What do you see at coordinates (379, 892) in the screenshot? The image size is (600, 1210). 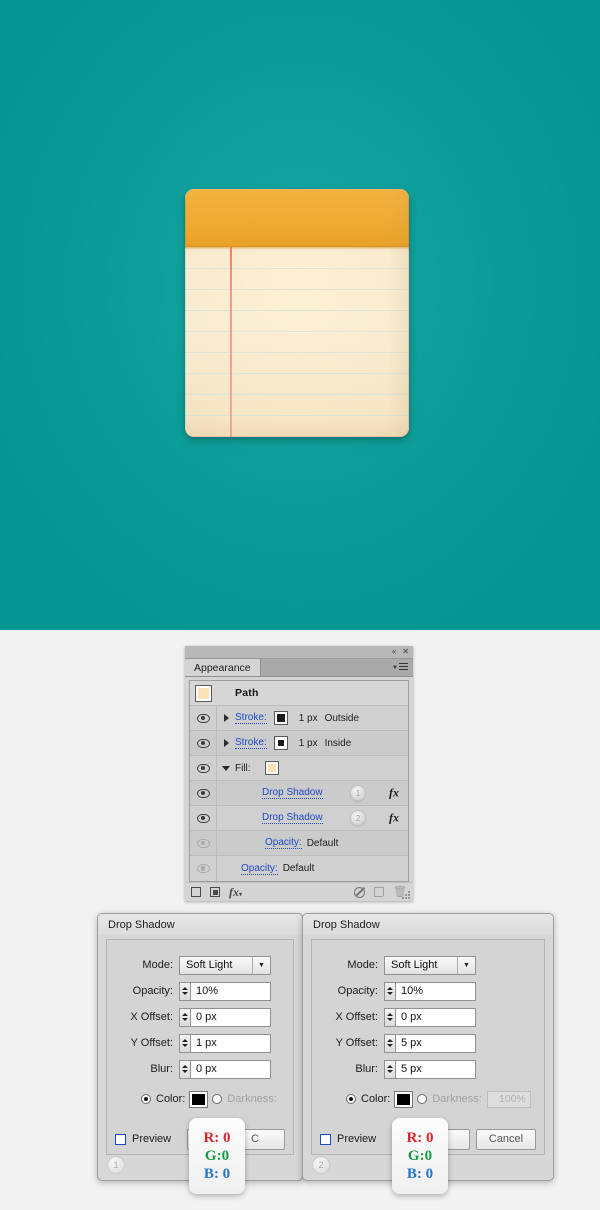 I see `duplicate-item-icon` at bounding box center [379, 892].